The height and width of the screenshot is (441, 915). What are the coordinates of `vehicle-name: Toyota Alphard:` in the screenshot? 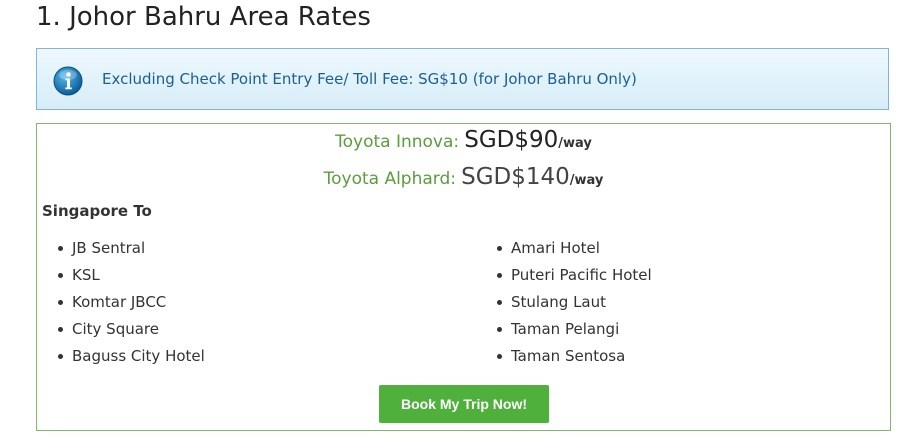 It's located at (389, 179).